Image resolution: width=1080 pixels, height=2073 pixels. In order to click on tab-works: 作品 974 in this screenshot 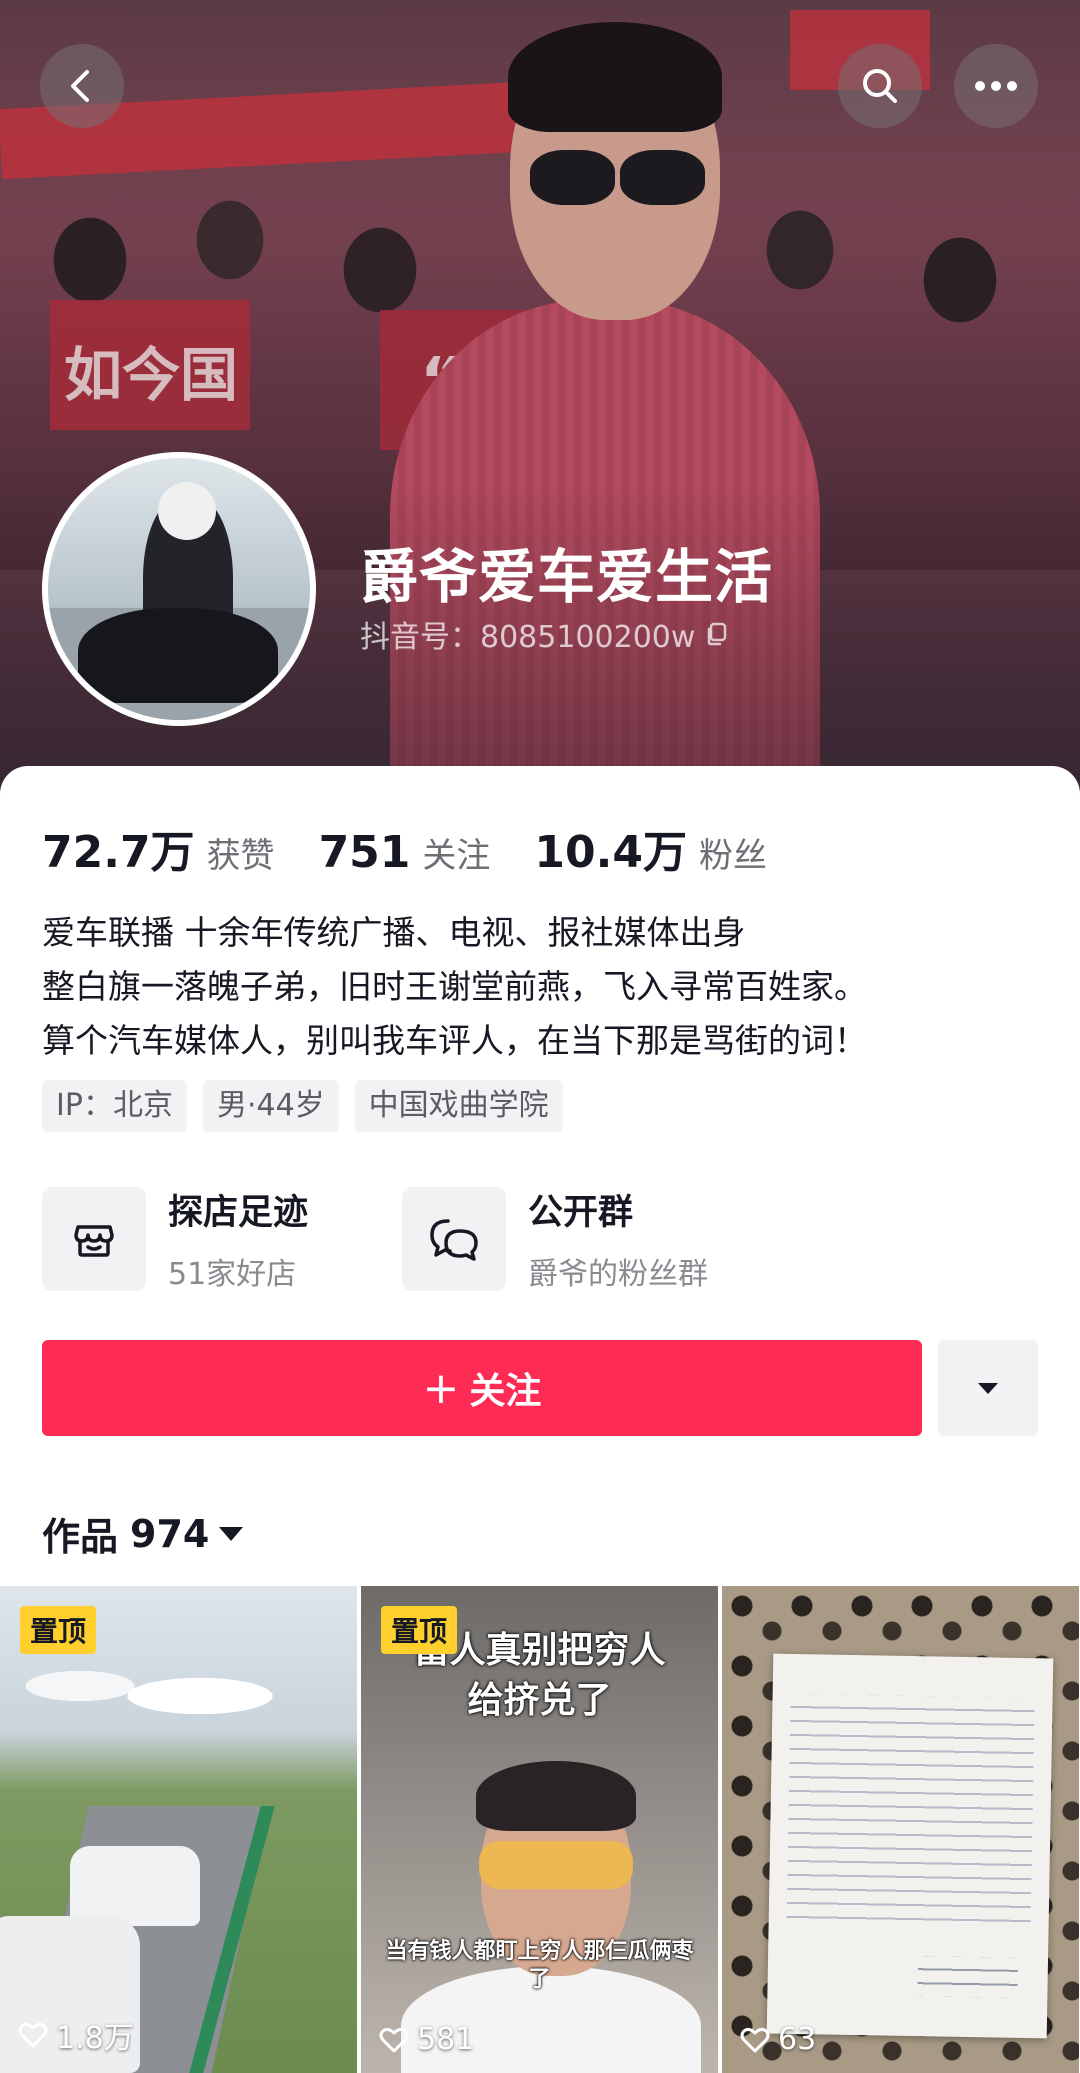, I will do `click(143, 1533)`.